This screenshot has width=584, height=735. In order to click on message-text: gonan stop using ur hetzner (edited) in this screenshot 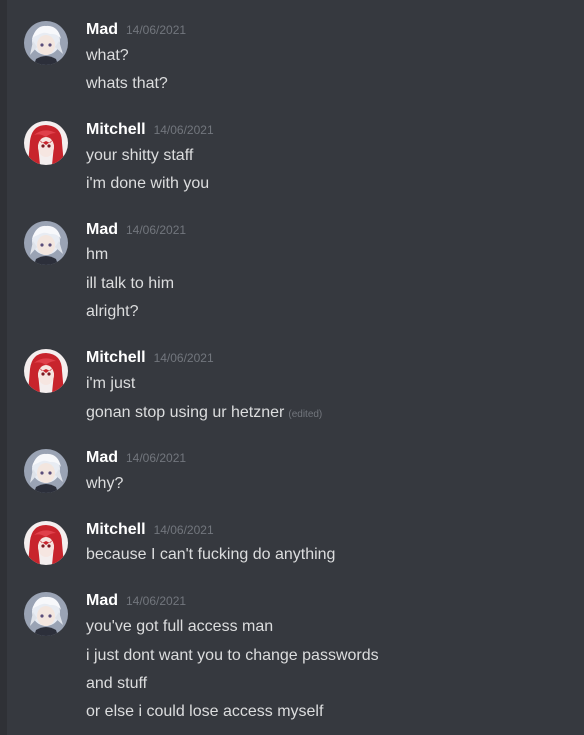, I will do `click(204, 414)`.